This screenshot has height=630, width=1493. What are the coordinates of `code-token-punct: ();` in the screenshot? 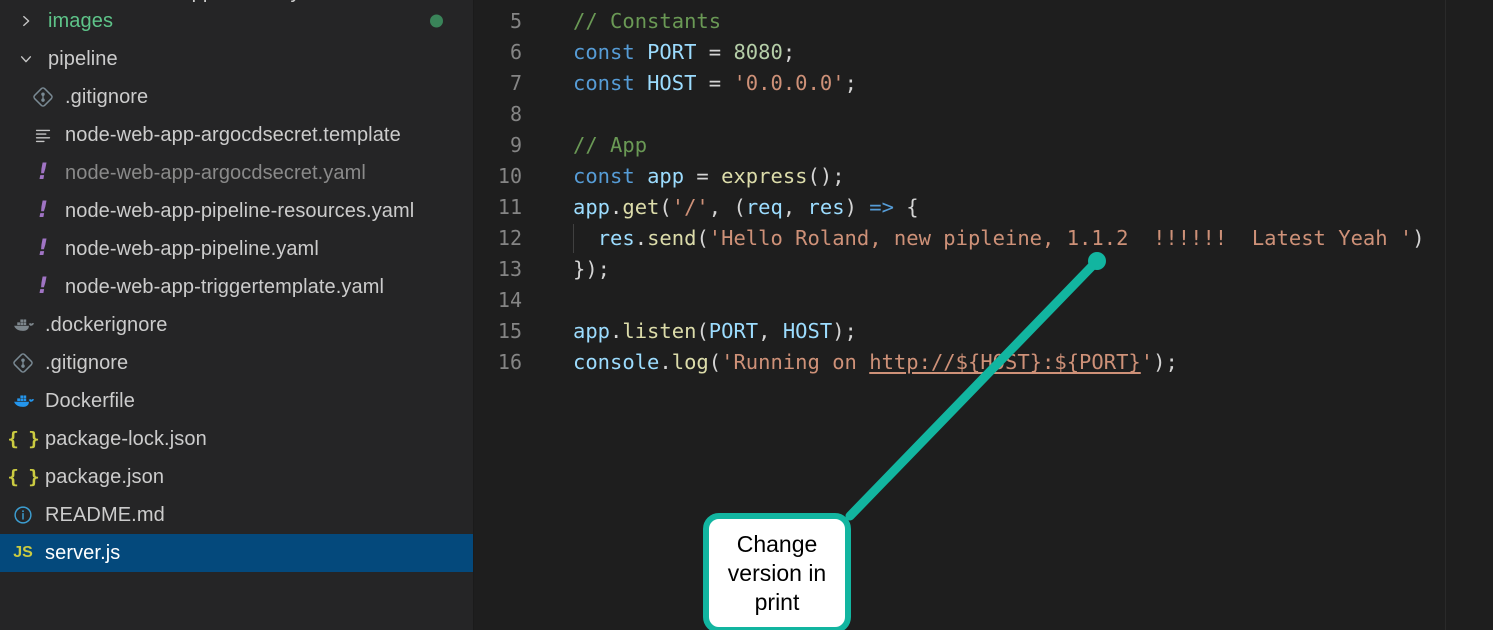 It's located at (826, 176).